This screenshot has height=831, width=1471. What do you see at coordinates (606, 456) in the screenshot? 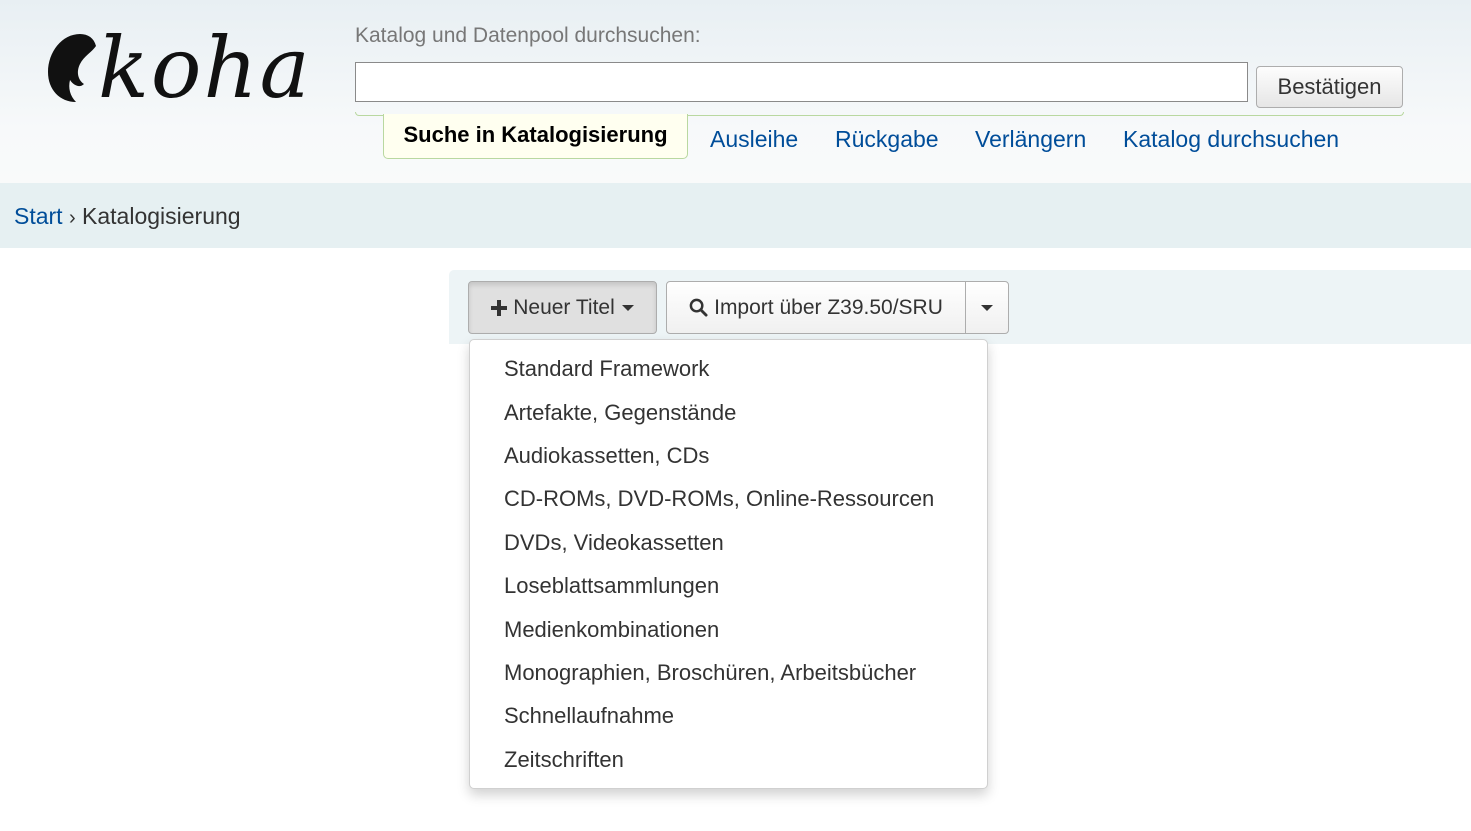
I see `menu-item-audiokassetten: Audiokassetten, CDs` at bounding box center [606, 456].